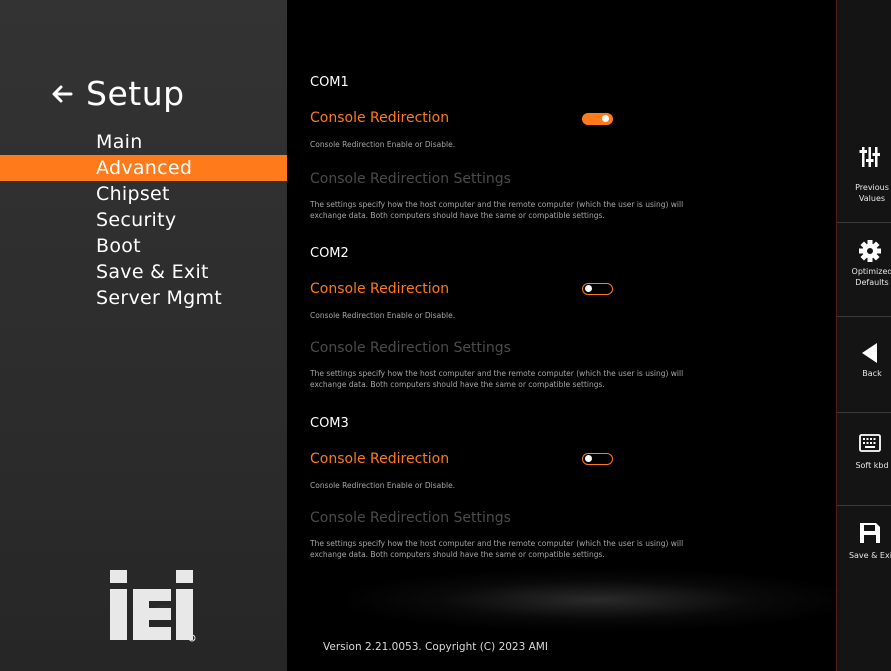 This screenshot has height=671, width=891. Describe the element at coordinates (410, 518) in the screenshot. I see `com3-console-redirection-settings: Console Redirection Settings` at that location.